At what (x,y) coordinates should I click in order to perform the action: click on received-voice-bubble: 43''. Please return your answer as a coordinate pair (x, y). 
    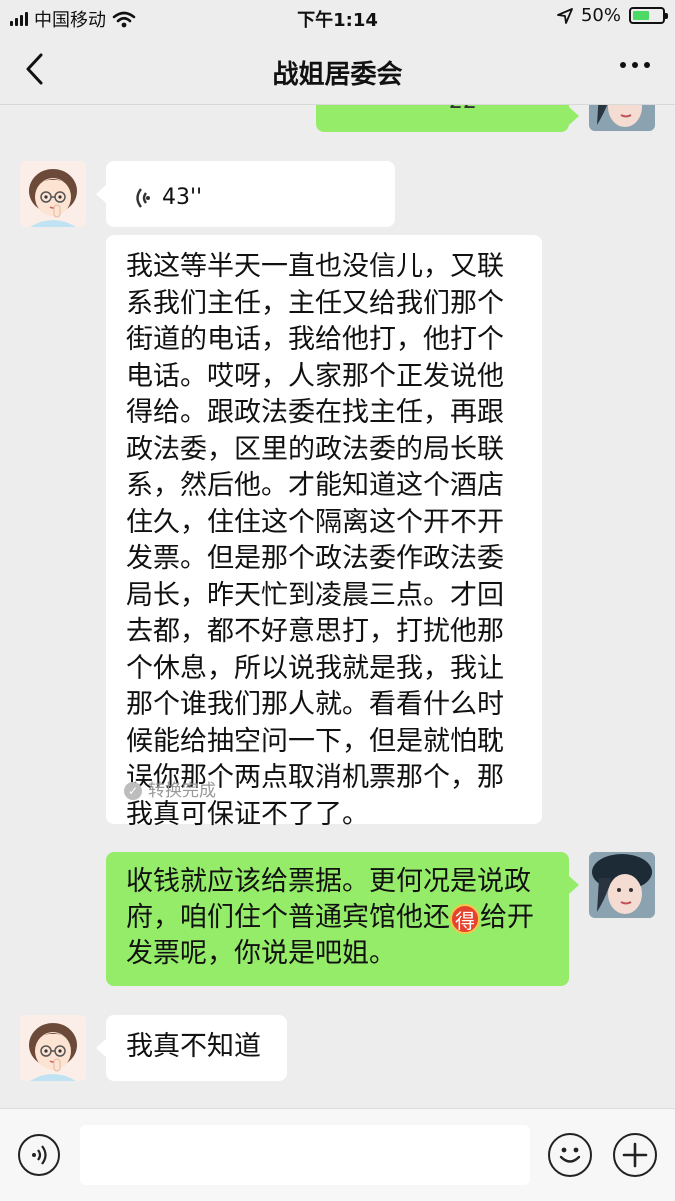
    Looking at the image, I should click on (250, 194).